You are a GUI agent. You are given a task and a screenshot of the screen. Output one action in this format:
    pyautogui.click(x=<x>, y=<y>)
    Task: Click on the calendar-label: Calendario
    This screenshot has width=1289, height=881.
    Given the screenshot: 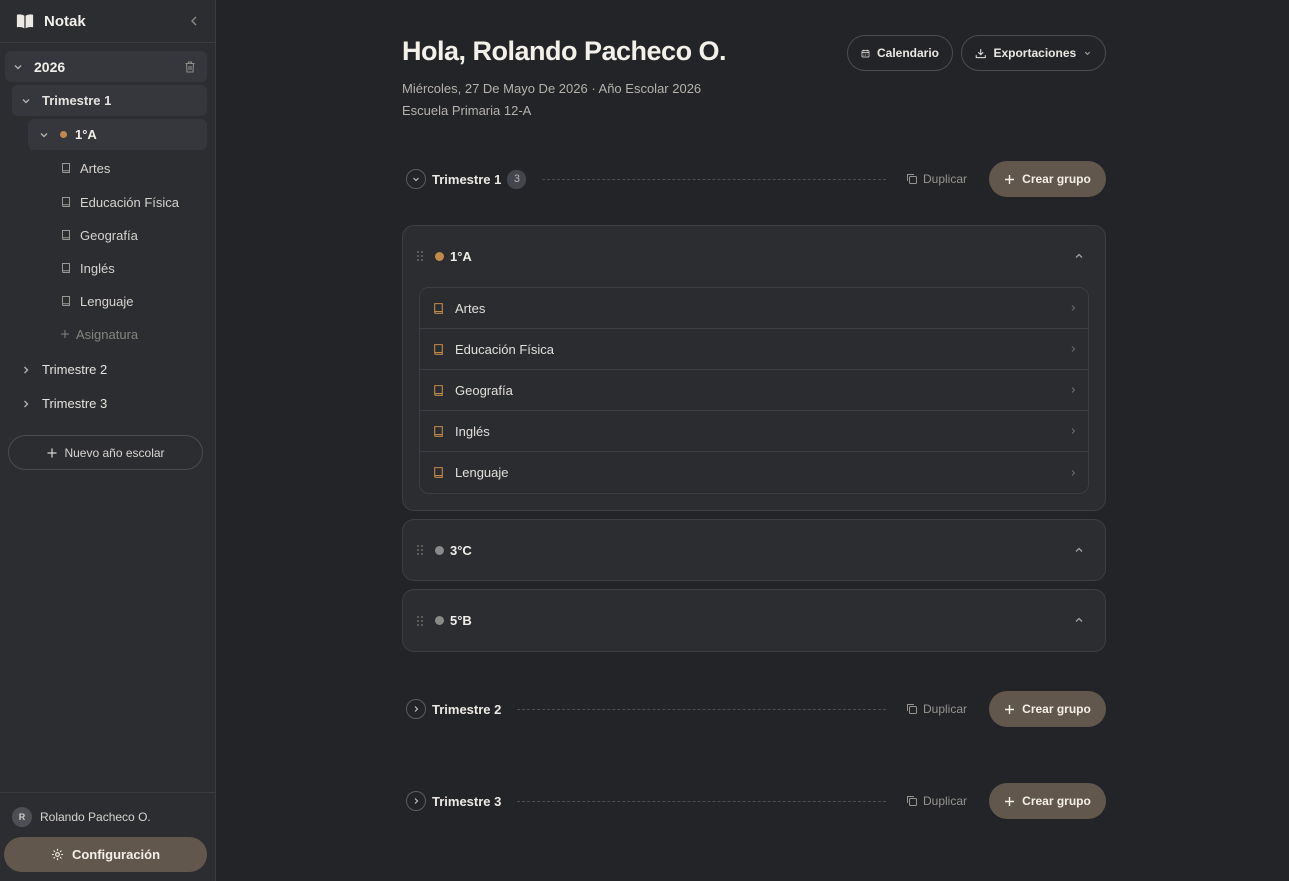 What is the action you would take?
    pyautogui.click(x=907, y=53)
    